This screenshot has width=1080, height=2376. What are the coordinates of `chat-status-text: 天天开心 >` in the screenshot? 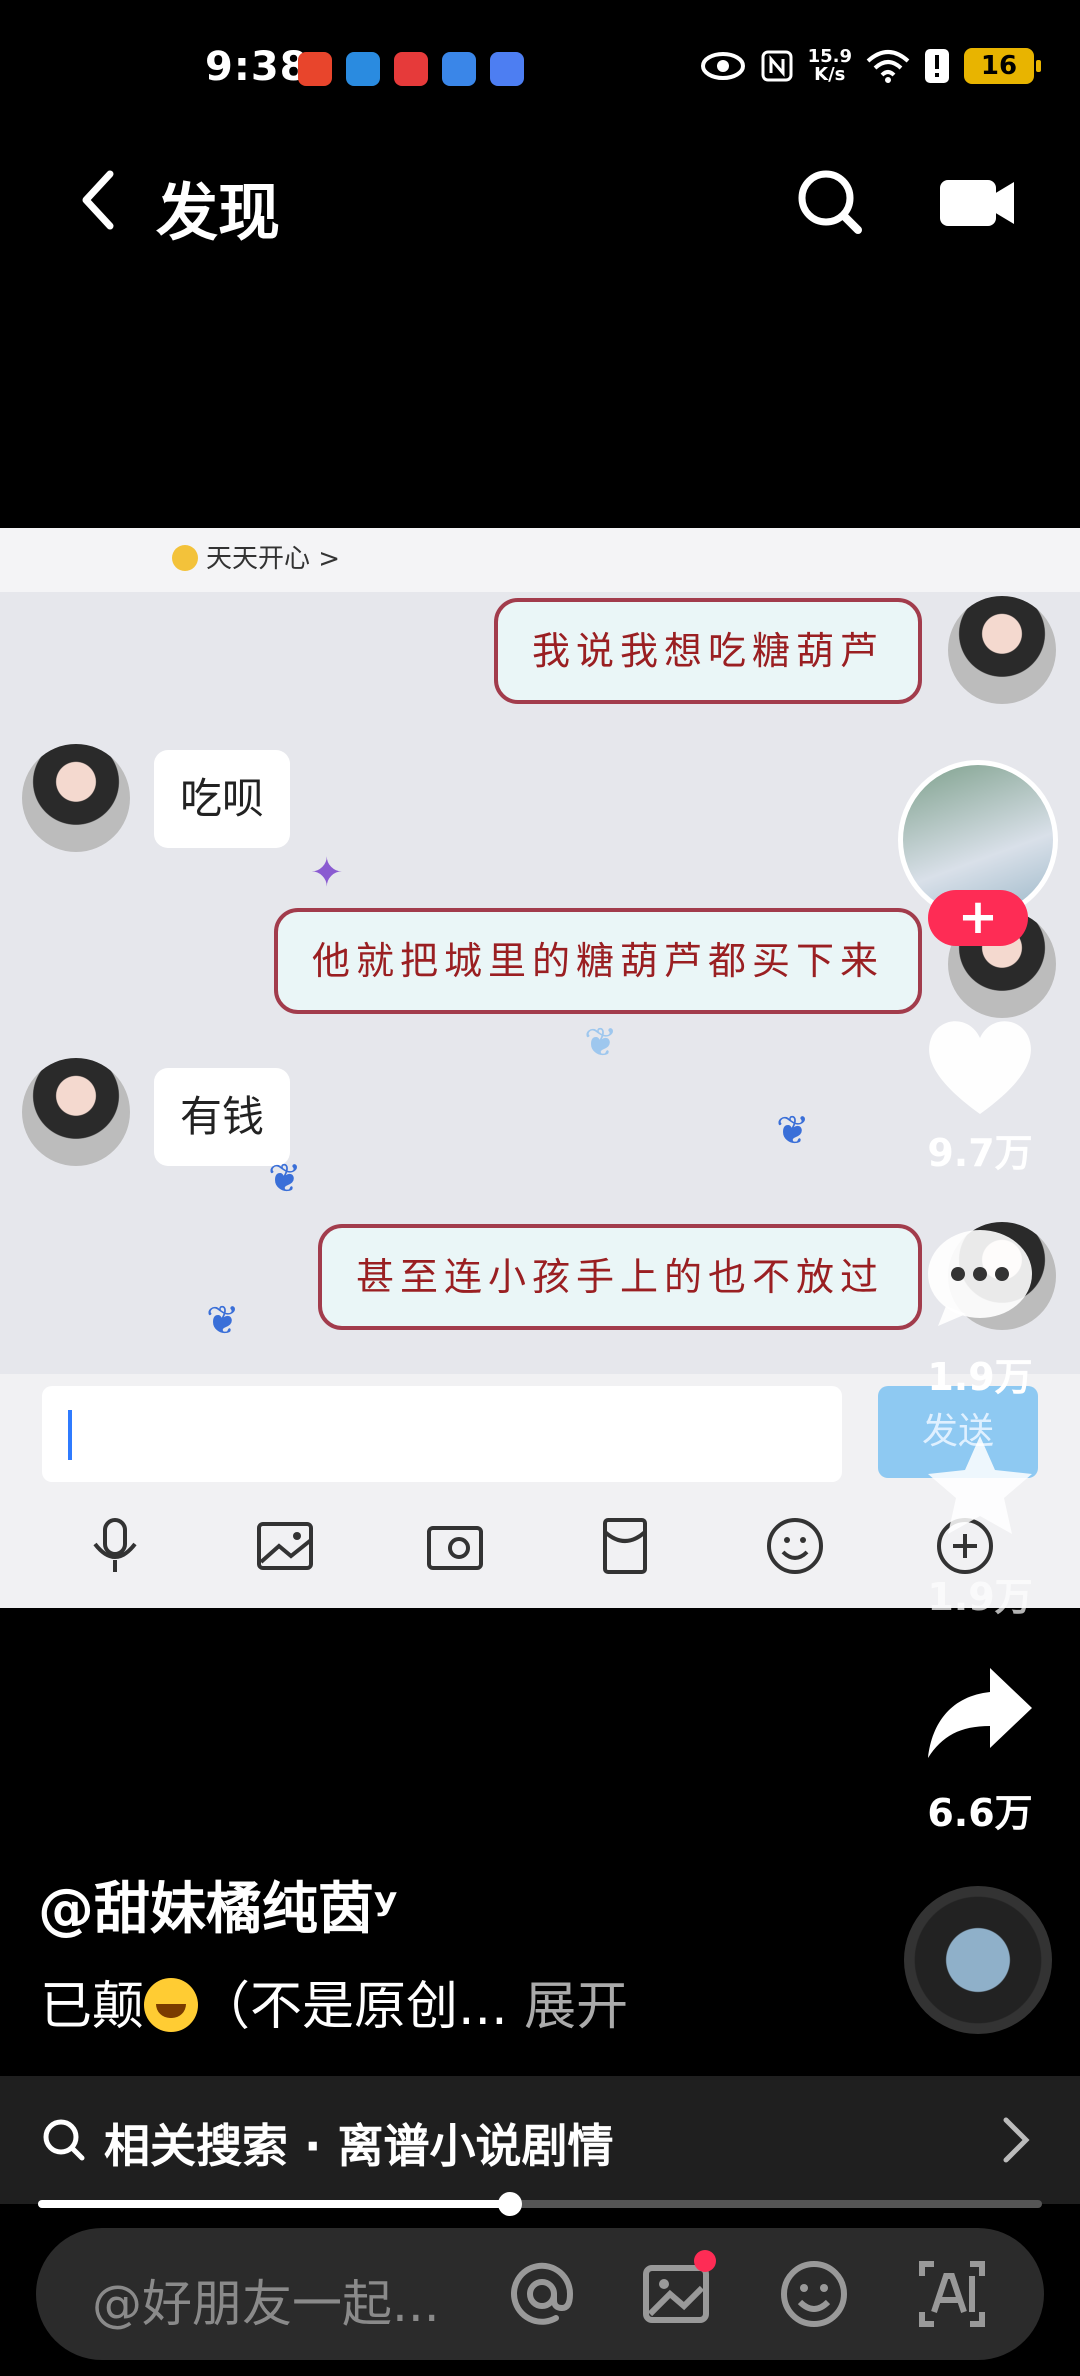 It's located at (273, 559).